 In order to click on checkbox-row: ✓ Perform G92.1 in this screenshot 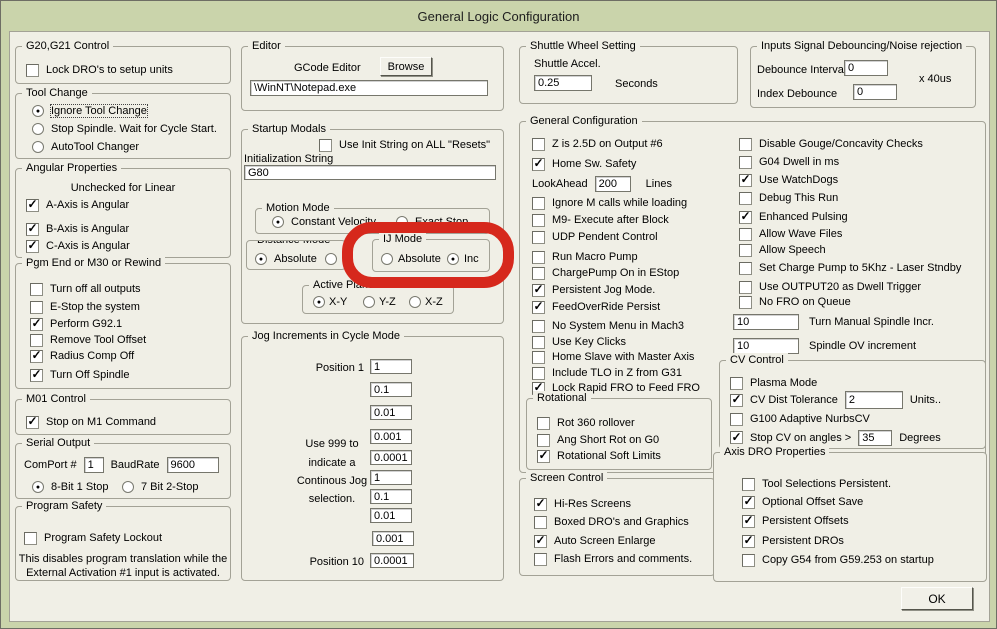, I will do `click(76, 324)`.